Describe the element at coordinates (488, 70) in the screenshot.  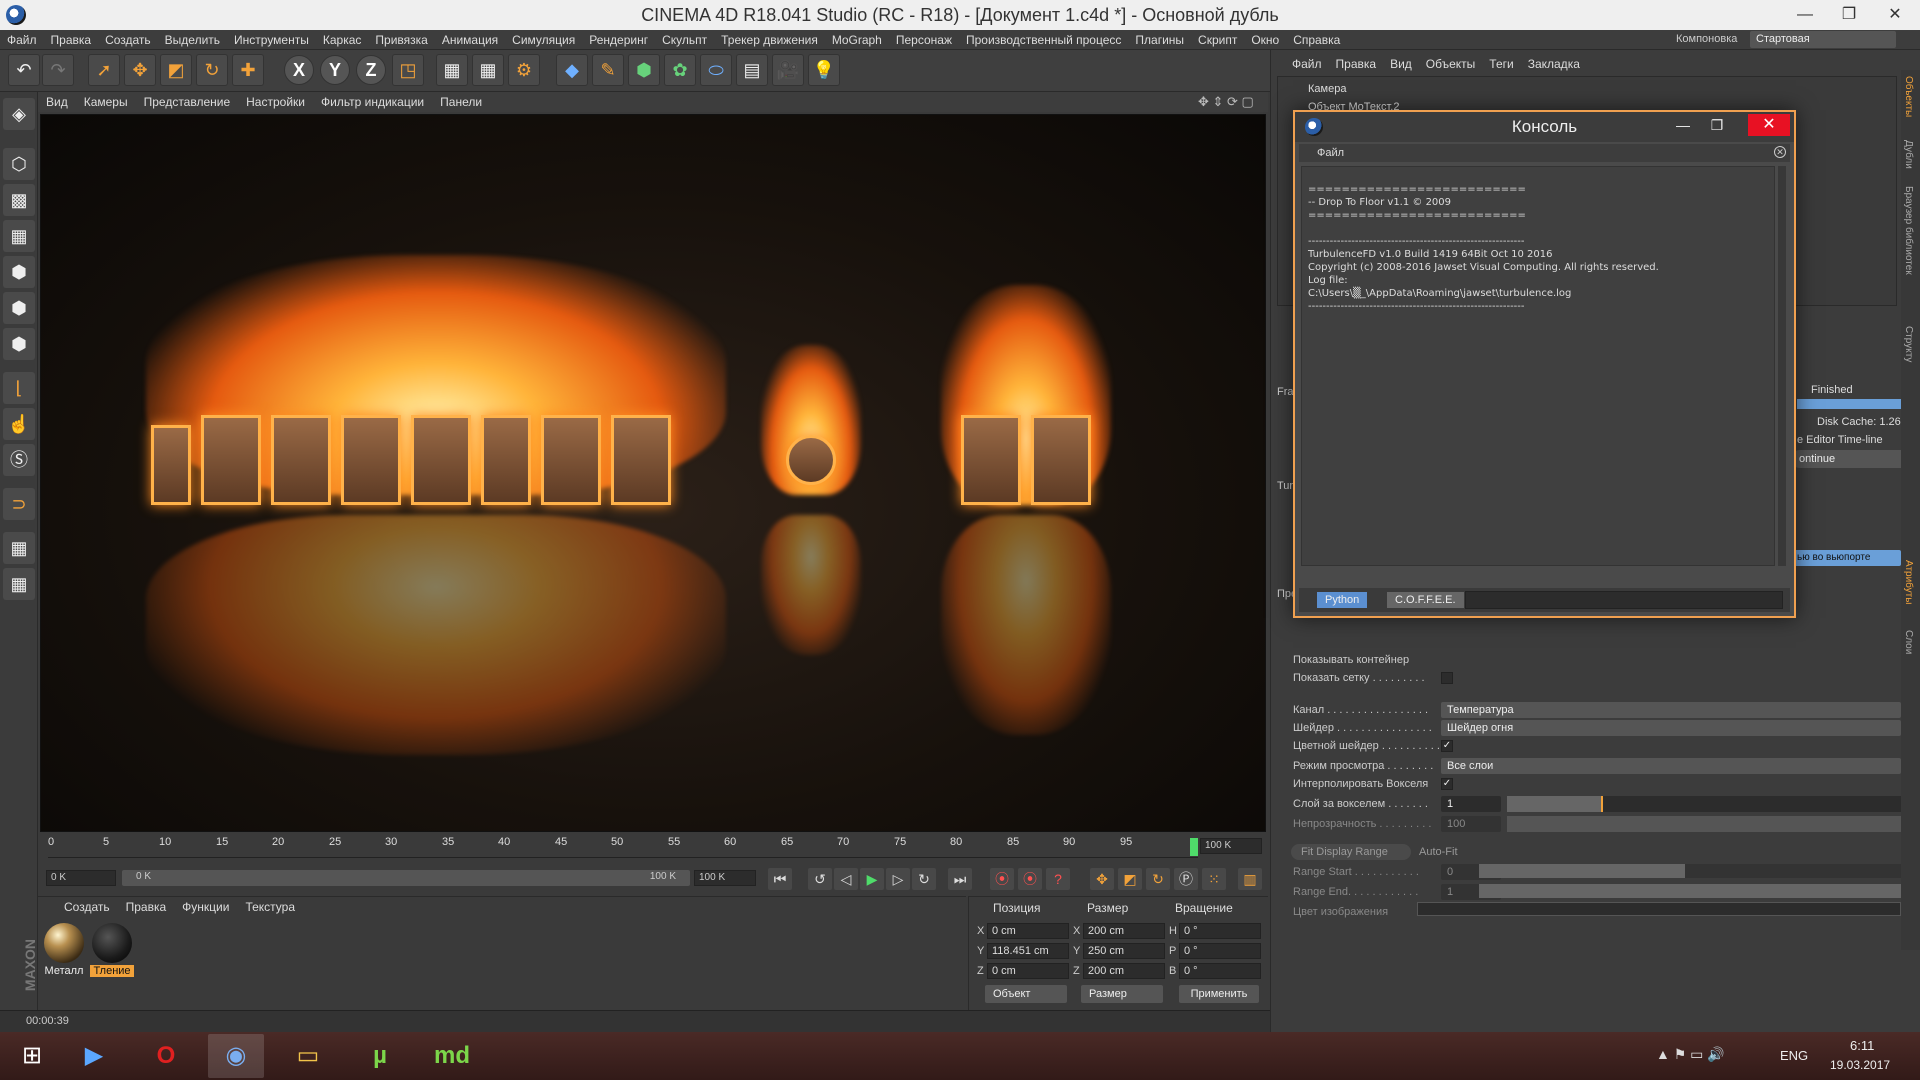
I see `render-picture-viewer-icon: ▦` at that location.